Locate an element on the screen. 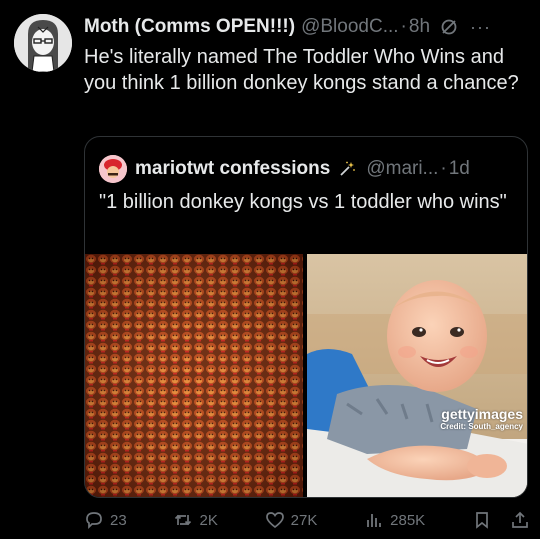  bookmark-button is located at coordinates (482, 520).